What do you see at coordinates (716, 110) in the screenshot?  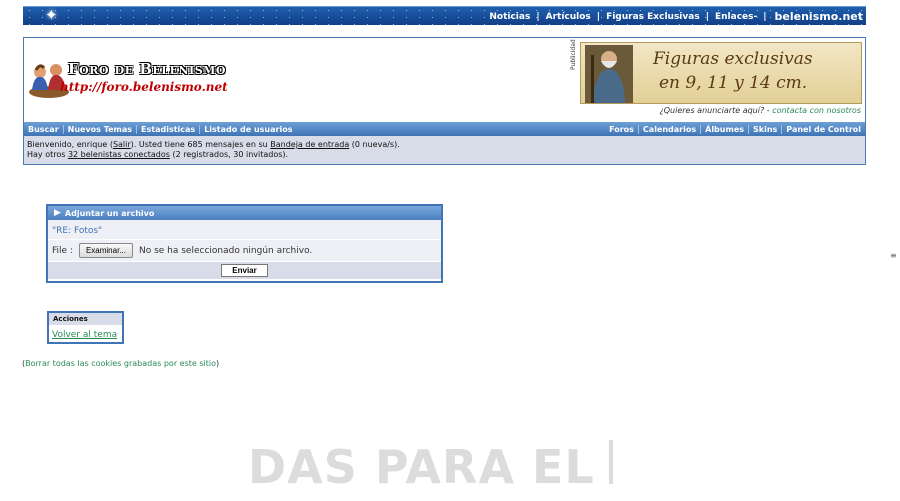 I see `ad-question-text: ¿Quieres anunciarte aquí? -` at bounding box center [716, 110].